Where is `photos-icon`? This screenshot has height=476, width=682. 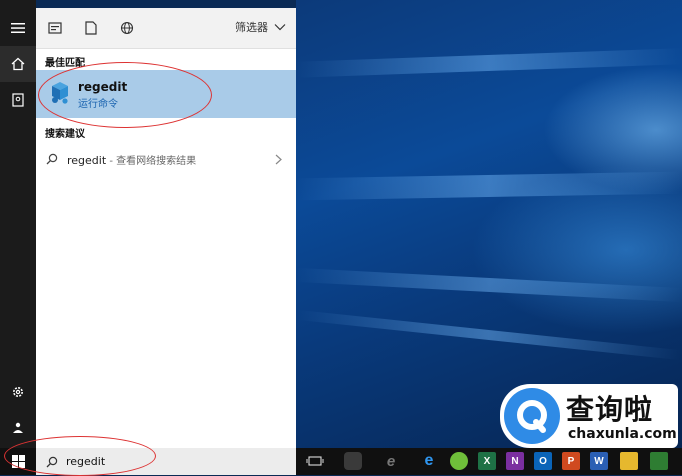
photos-icon is located at coordinates (659, 461).